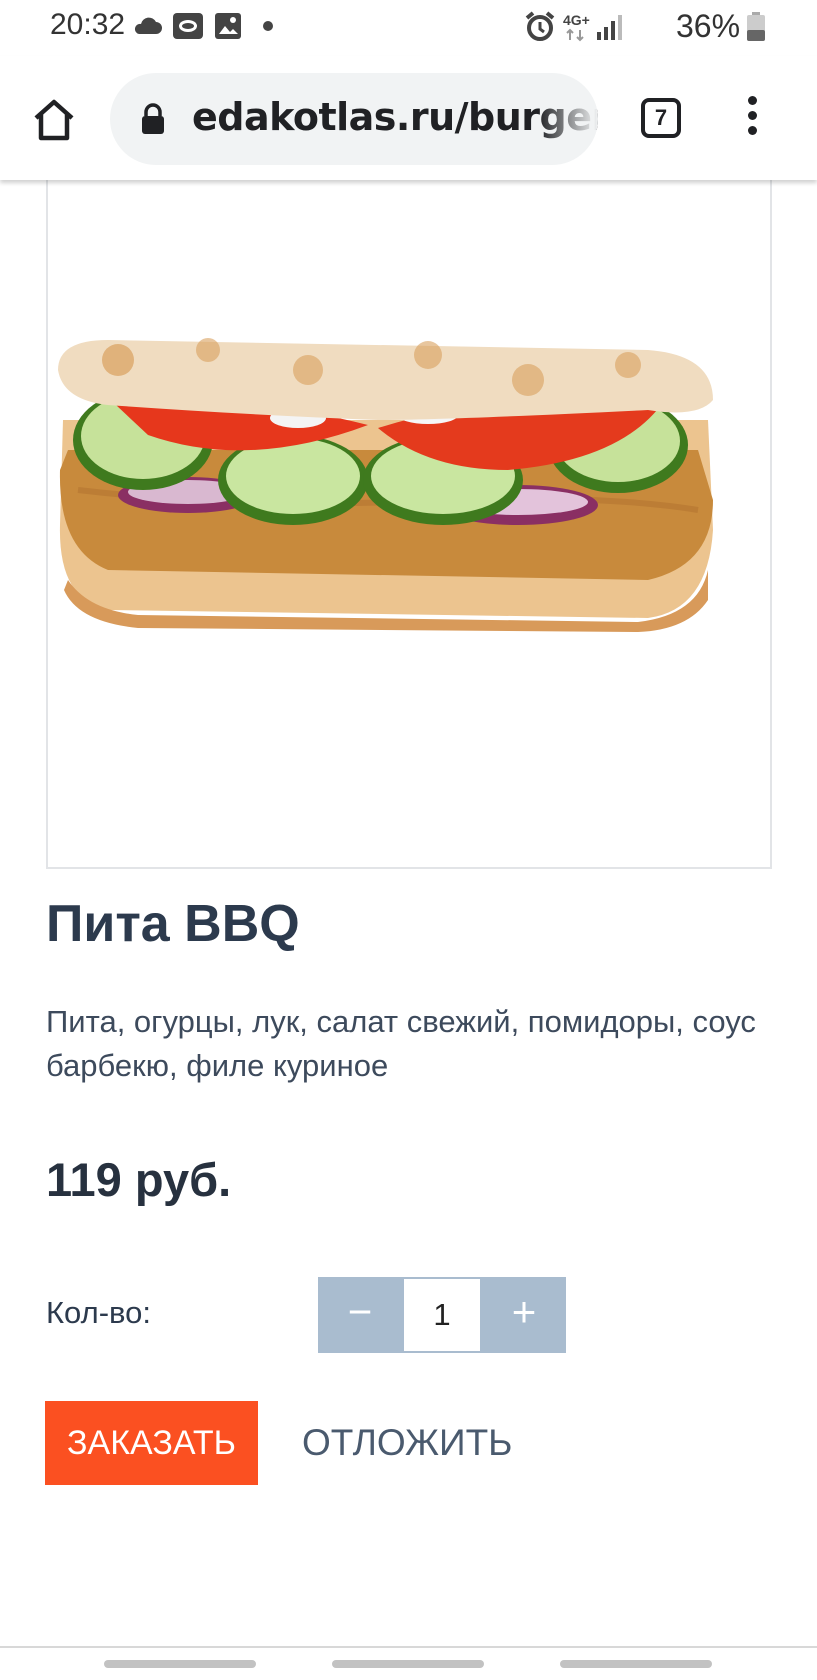 This screenshot has height=1680, width=817. I want to click on battery-percent: 36%, so click(708, 26).